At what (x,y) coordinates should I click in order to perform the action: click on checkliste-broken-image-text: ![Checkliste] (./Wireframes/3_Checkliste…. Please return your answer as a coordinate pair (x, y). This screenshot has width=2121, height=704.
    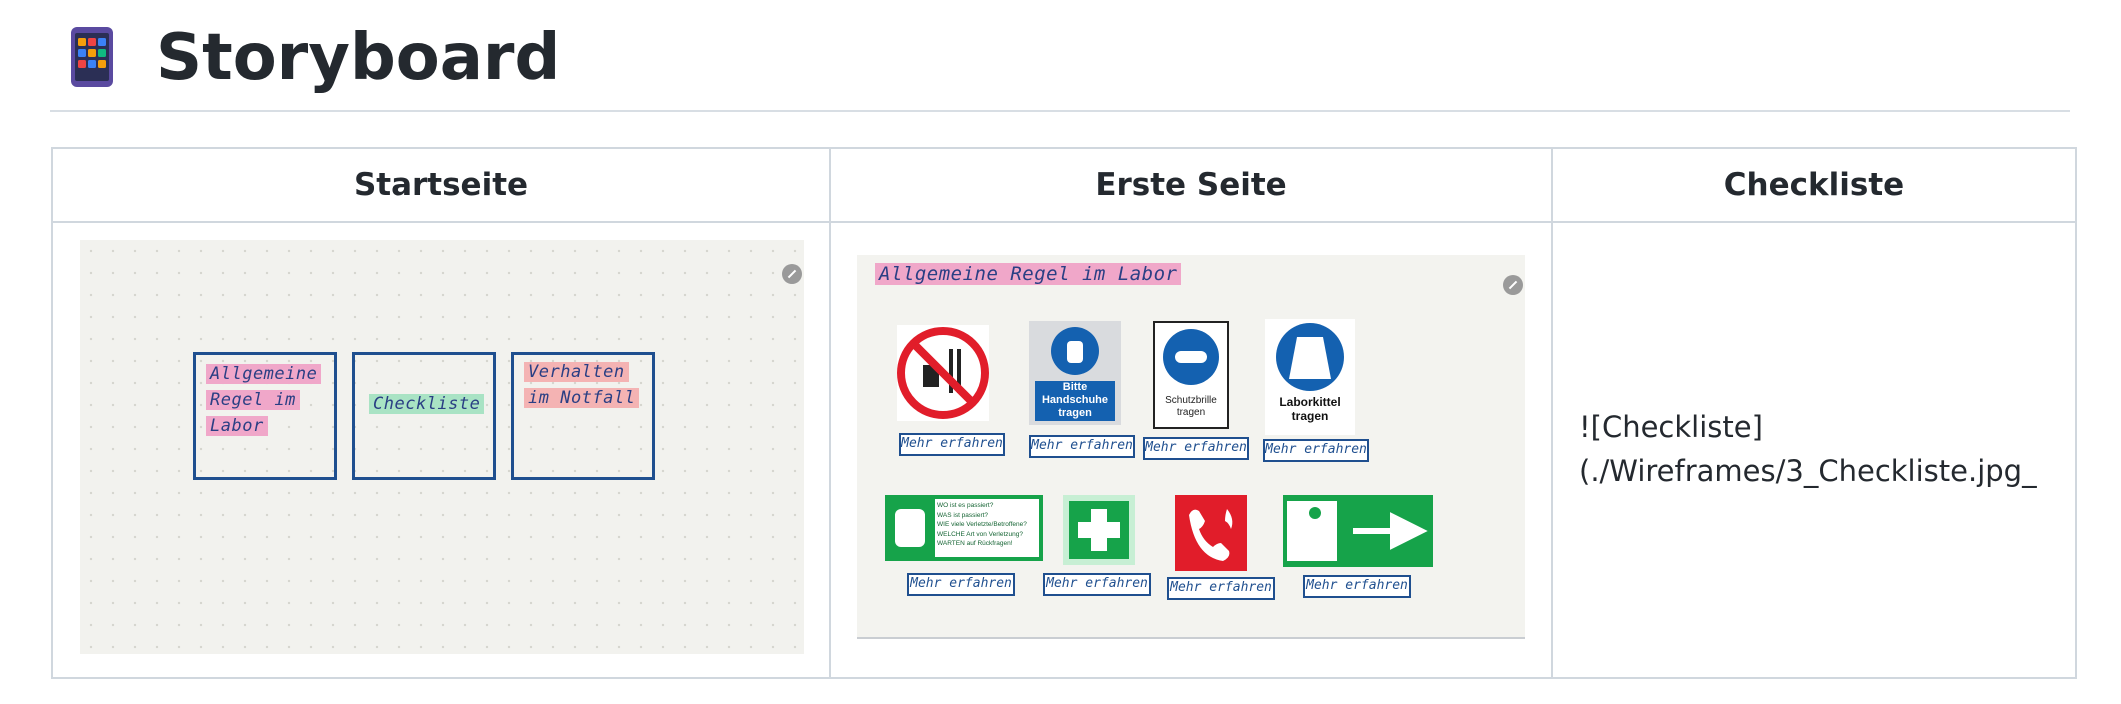
    Looking at the image, I should click on (1808, 449).